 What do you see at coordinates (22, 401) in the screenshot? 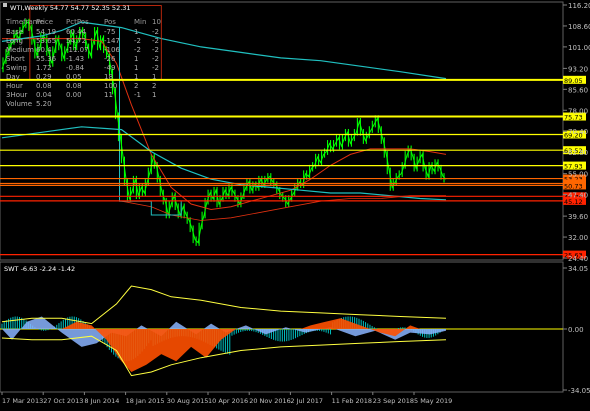
I see `time-tick-label: 17 Mar 2013` at bounding box center [22, 401].